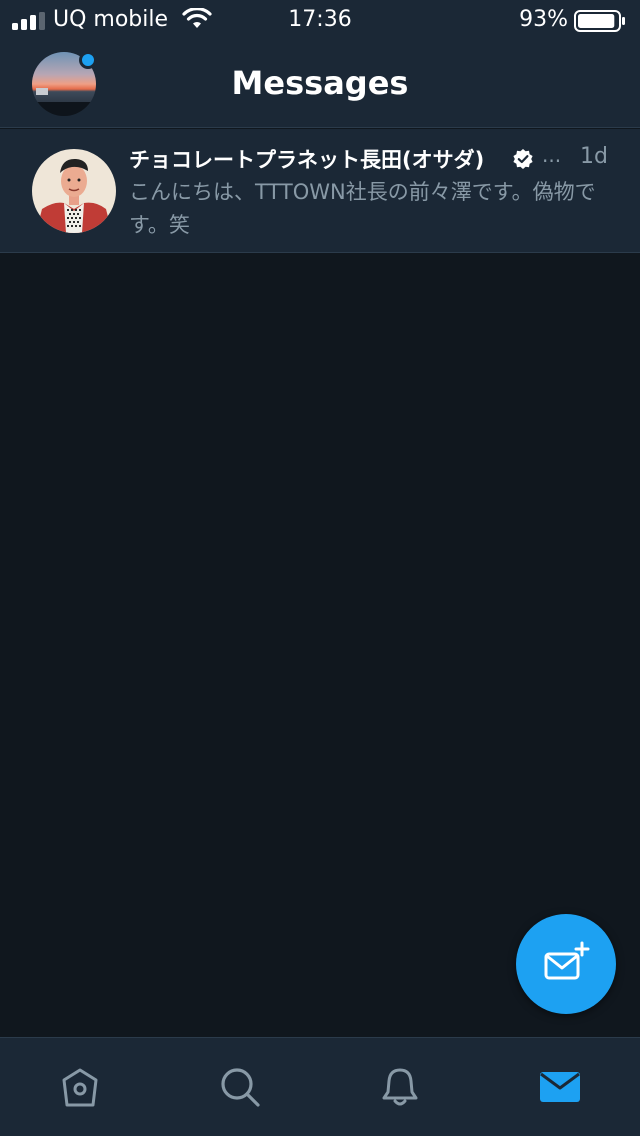 The height and width of the screenshot is (1136, 640). I want to click on bell-icon, so click(400, 1087).